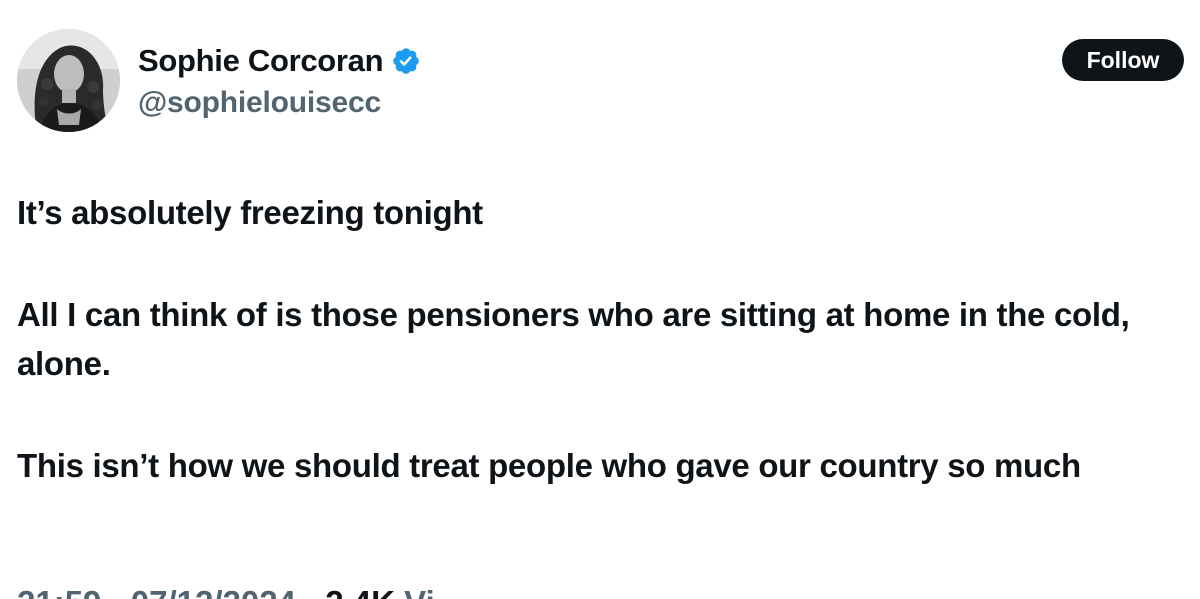 The height and width of the screenshot is (599, 1200). I want to click on tweet-time: 21:59, so click(59, 591).